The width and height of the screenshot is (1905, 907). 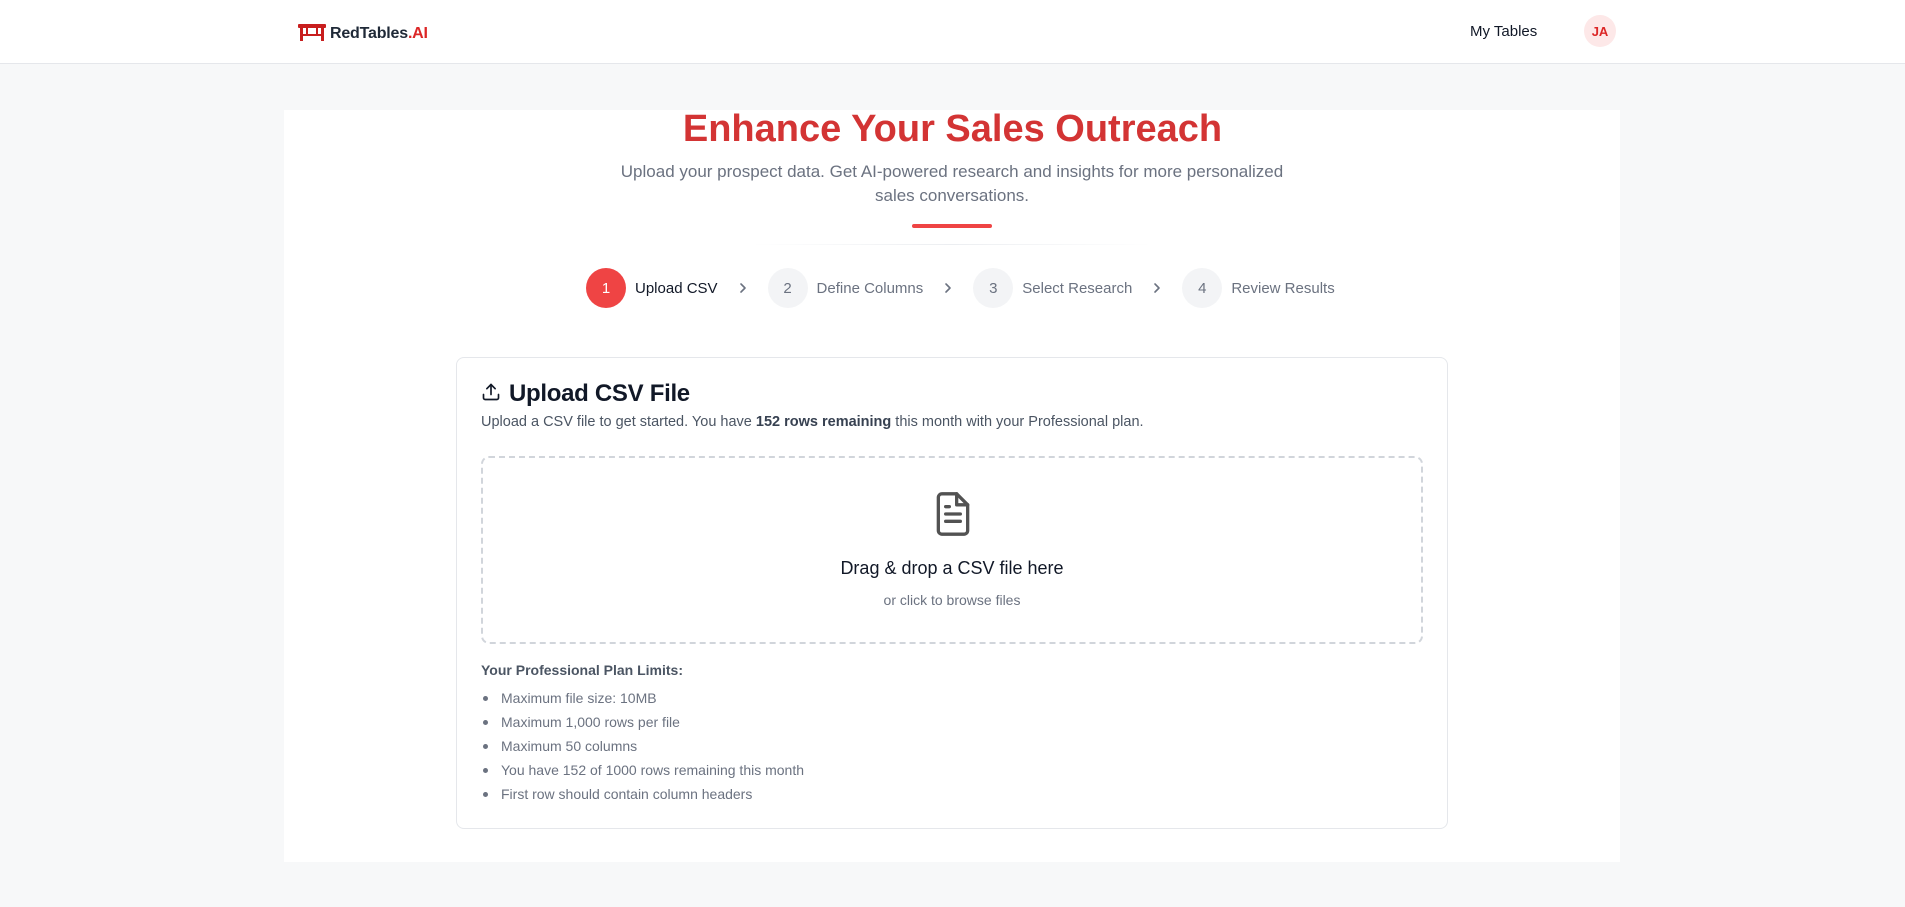 I want to click on table-icon, so click(x=312, y=34).